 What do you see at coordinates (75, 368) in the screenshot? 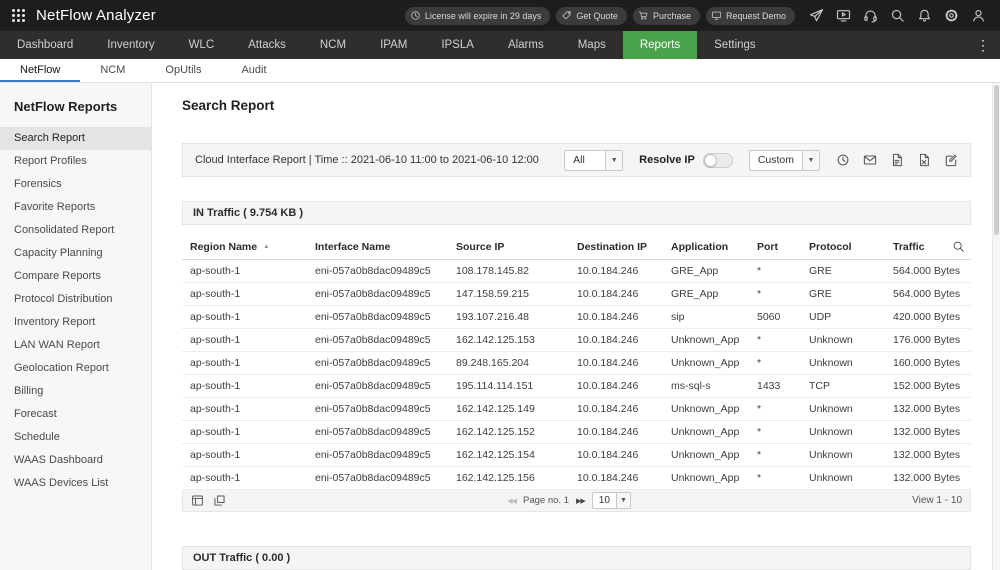
I see `sidebar-item-geolocation-report: Geolocation Report` at bounding box center [75, 368].